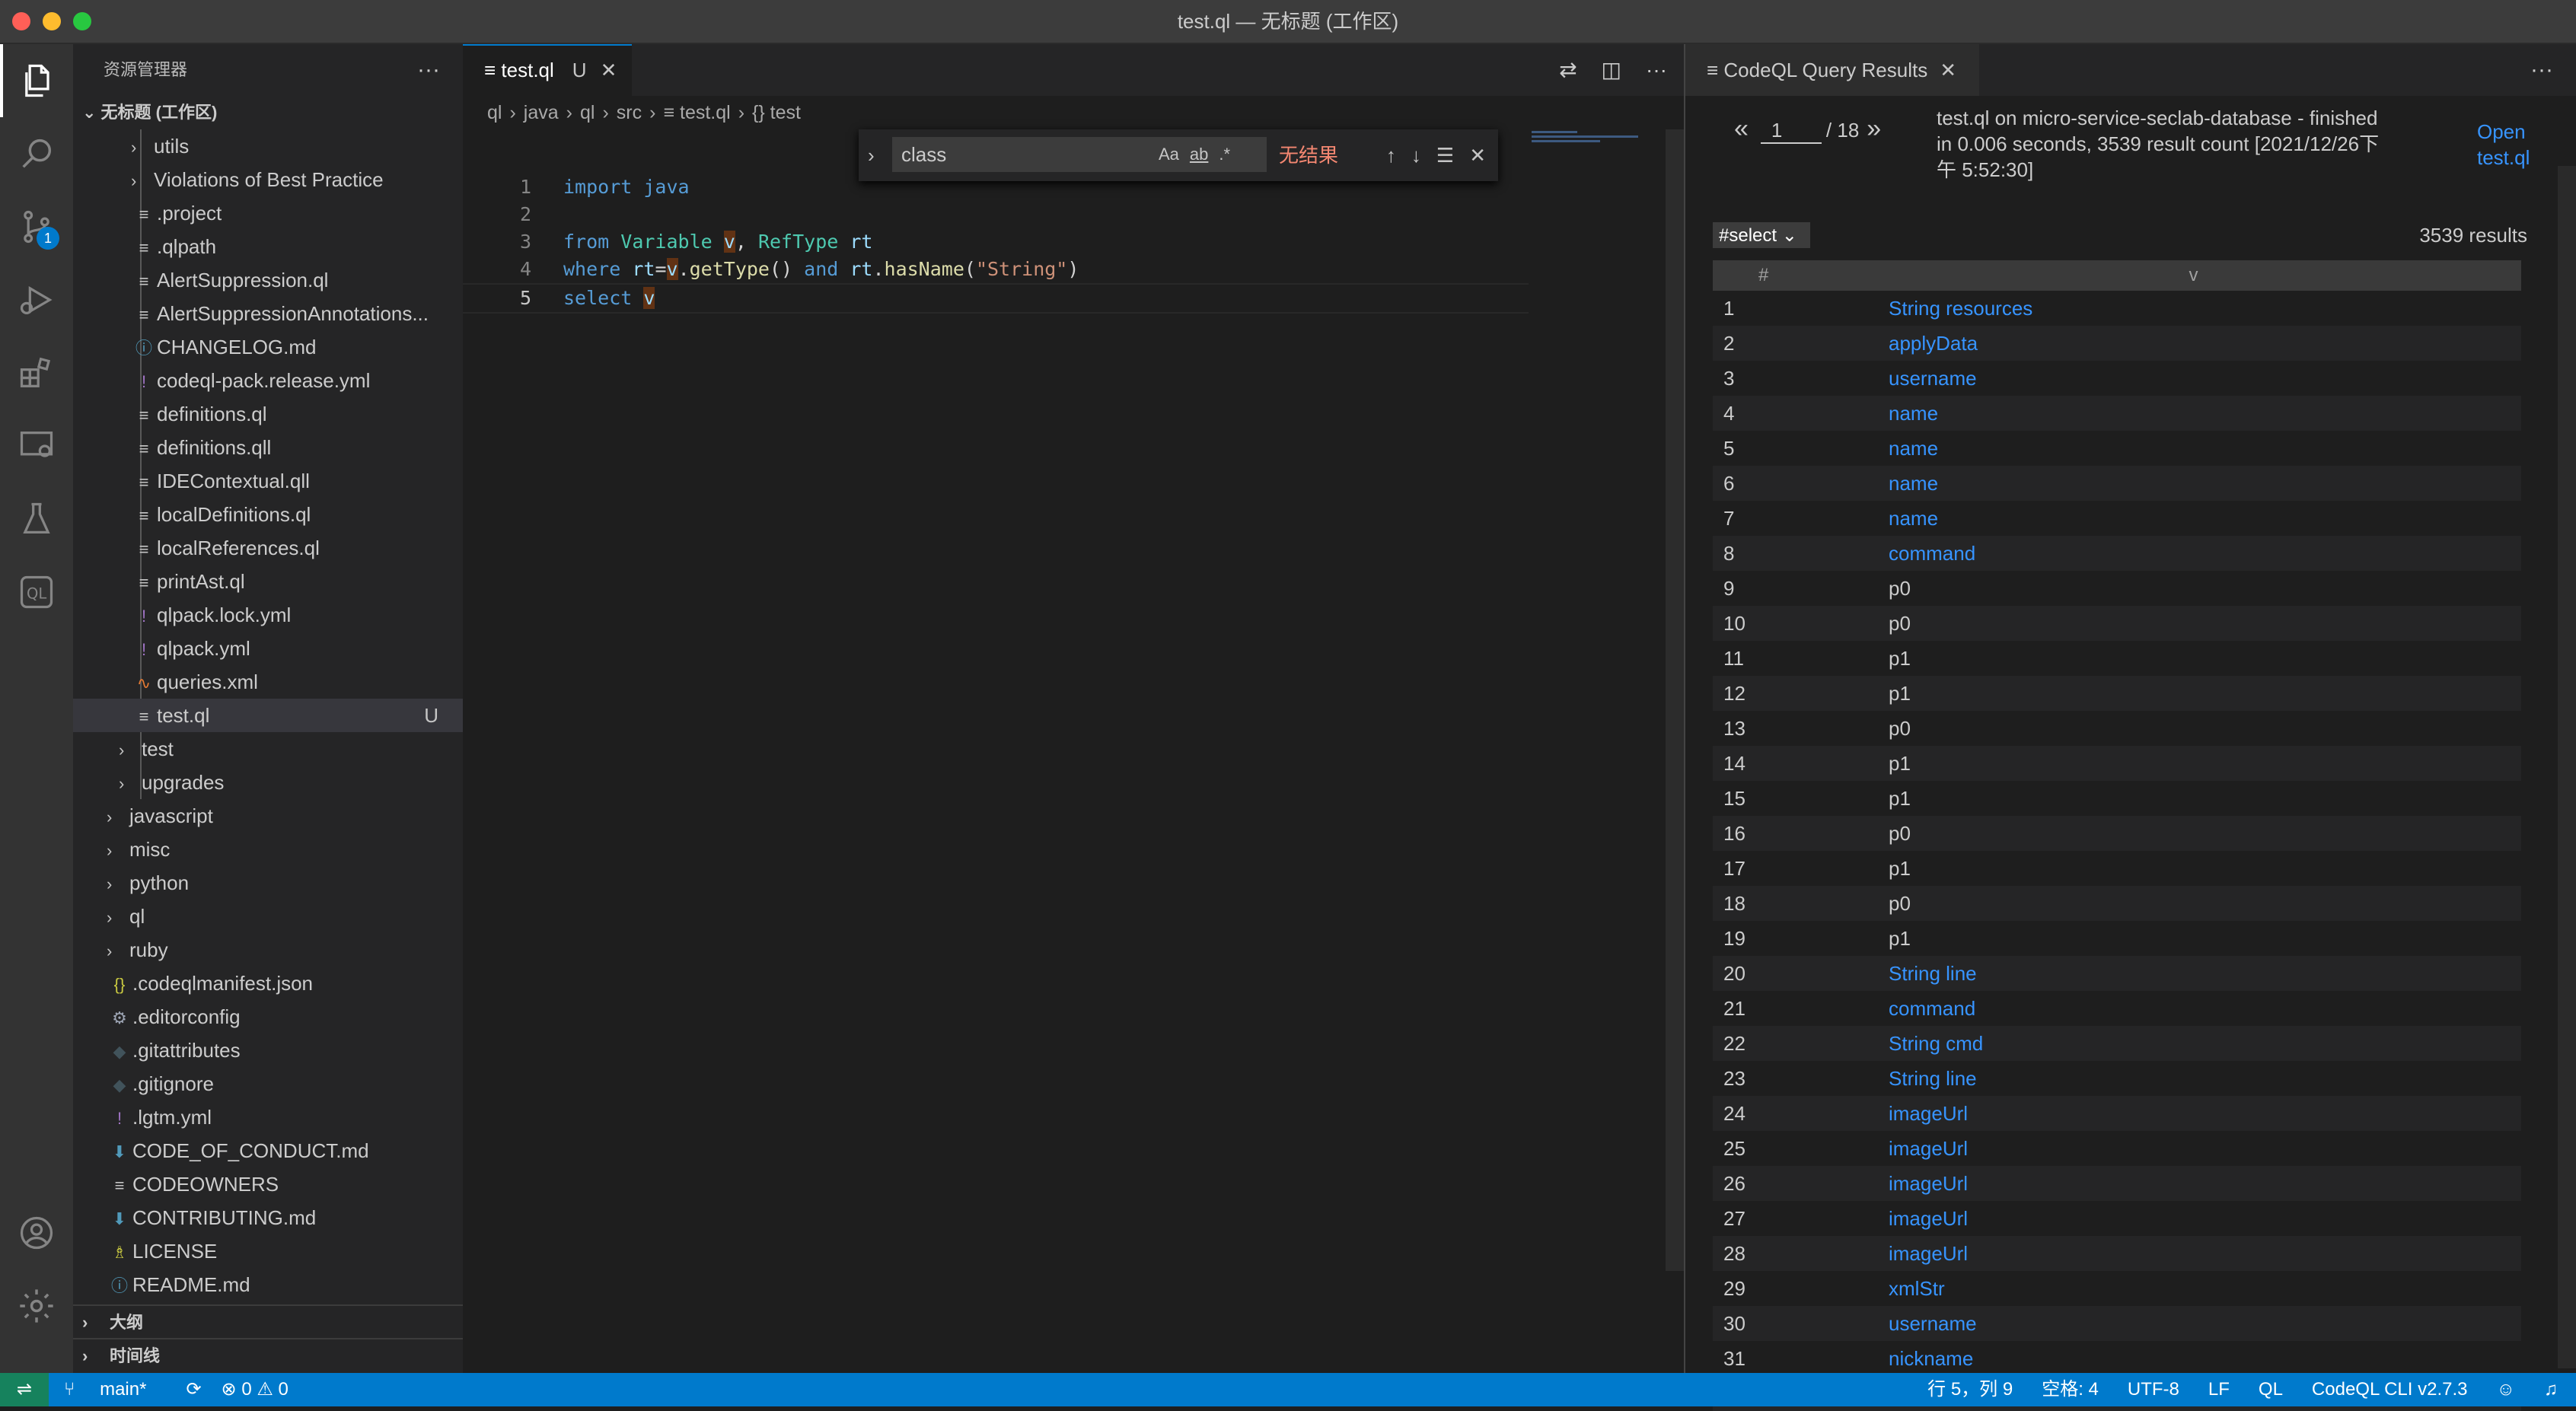 Image resolution: width=2576 pixels, height=1411 pixels. I want to click on result-link: applyData, so click(2193, 343).